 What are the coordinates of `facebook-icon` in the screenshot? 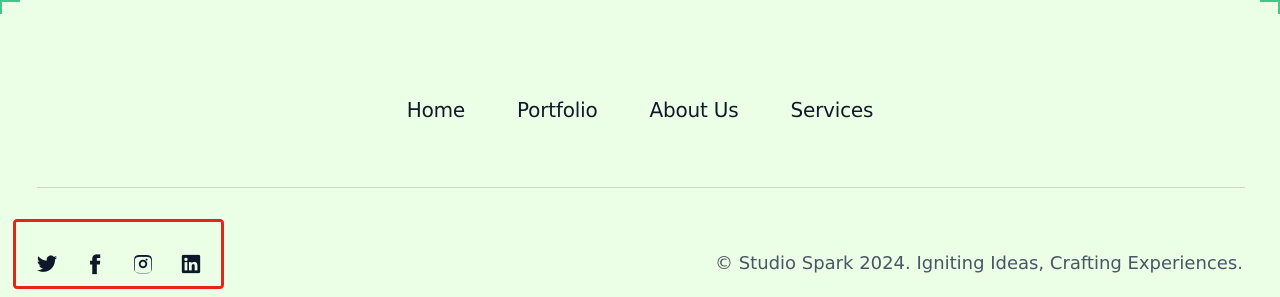 It's located at (95, 264).